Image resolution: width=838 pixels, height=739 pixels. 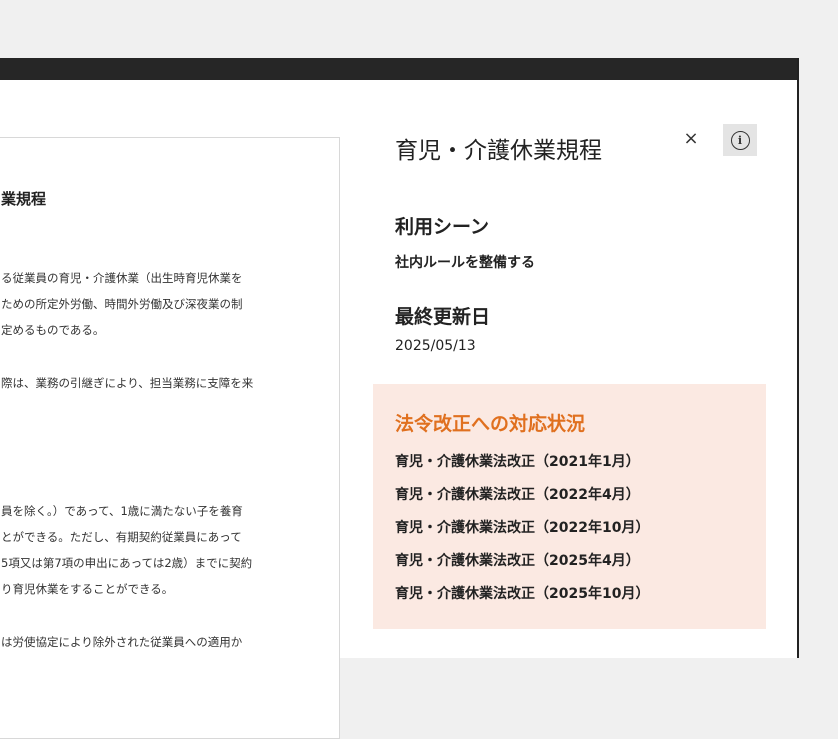 What do you see at coordinates (517, 462) in the screenshot?
I see `law-revision-item: 育児・介護休業法改正（2021年1月）` at bounding box center [517, 462].